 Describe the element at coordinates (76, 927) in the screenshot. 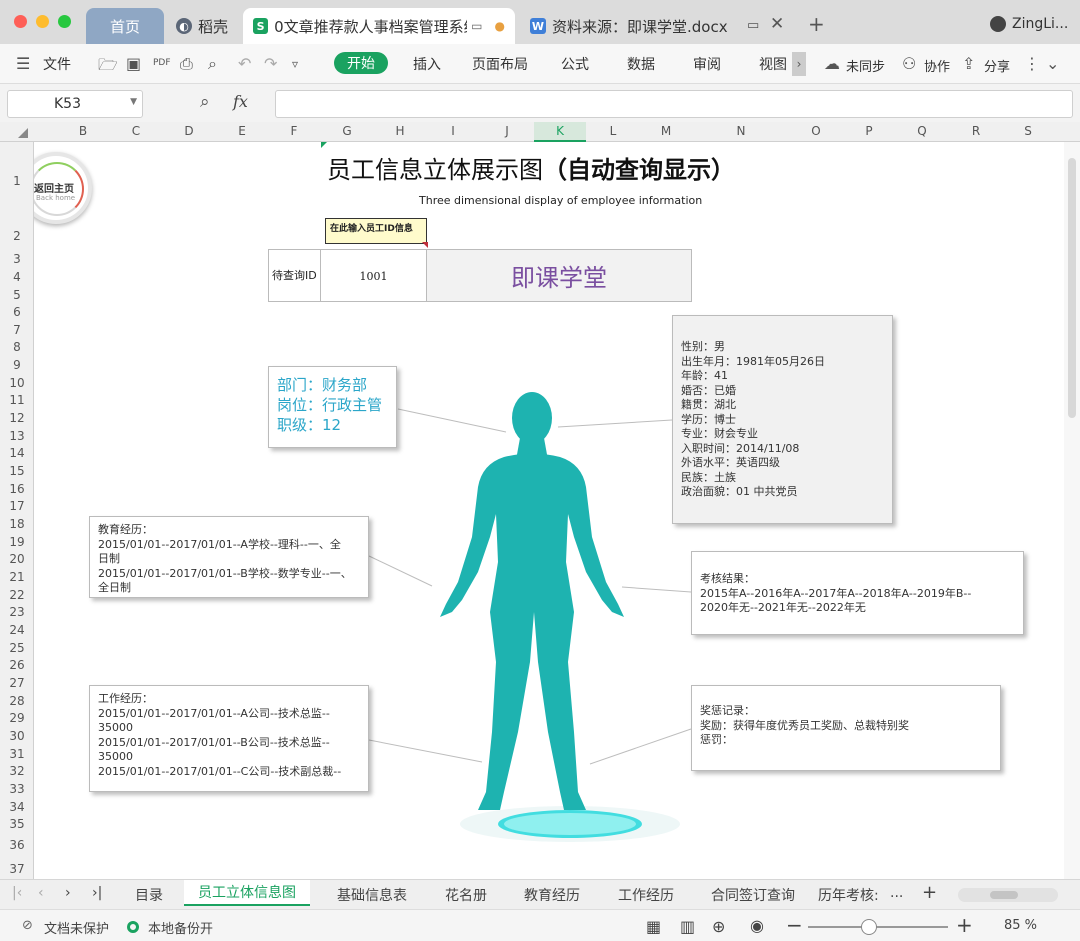

I see `protect-status: 文档未保护` at that location.